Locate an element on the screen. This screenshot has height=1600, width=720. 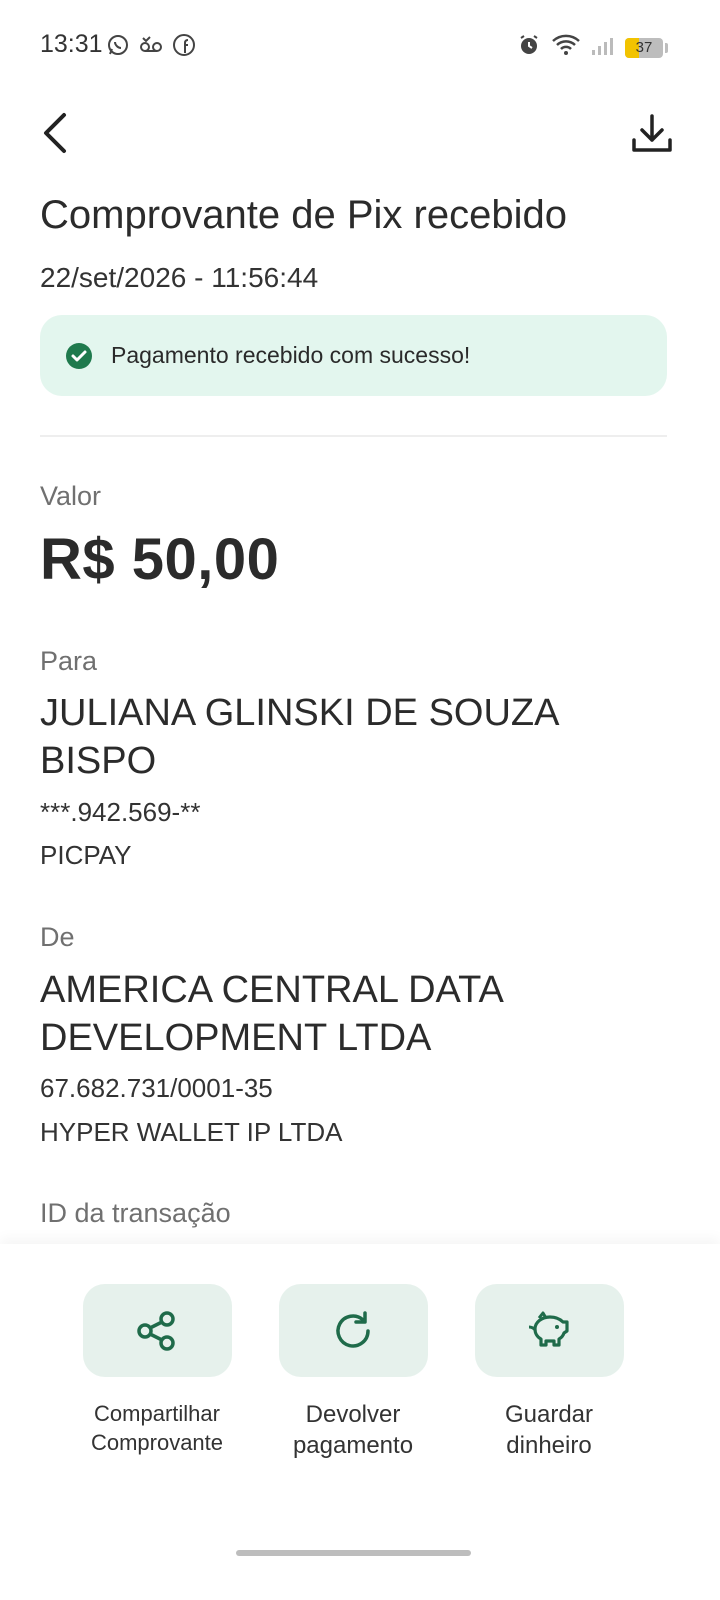
recipient-document: ***.942.569-** is located at coordinates (120, 812).